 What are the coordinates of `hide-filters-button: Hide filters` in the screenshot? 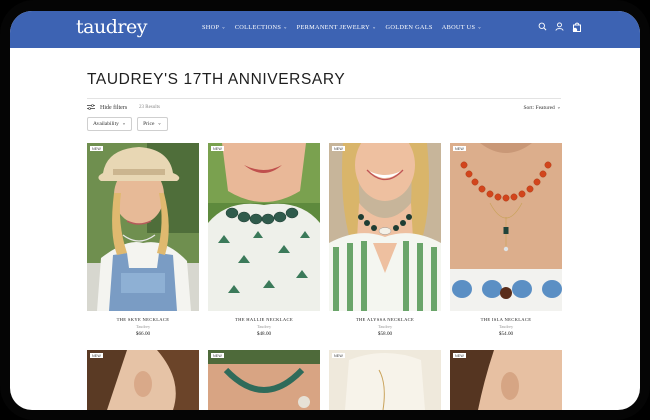 It's located at (107, 108).